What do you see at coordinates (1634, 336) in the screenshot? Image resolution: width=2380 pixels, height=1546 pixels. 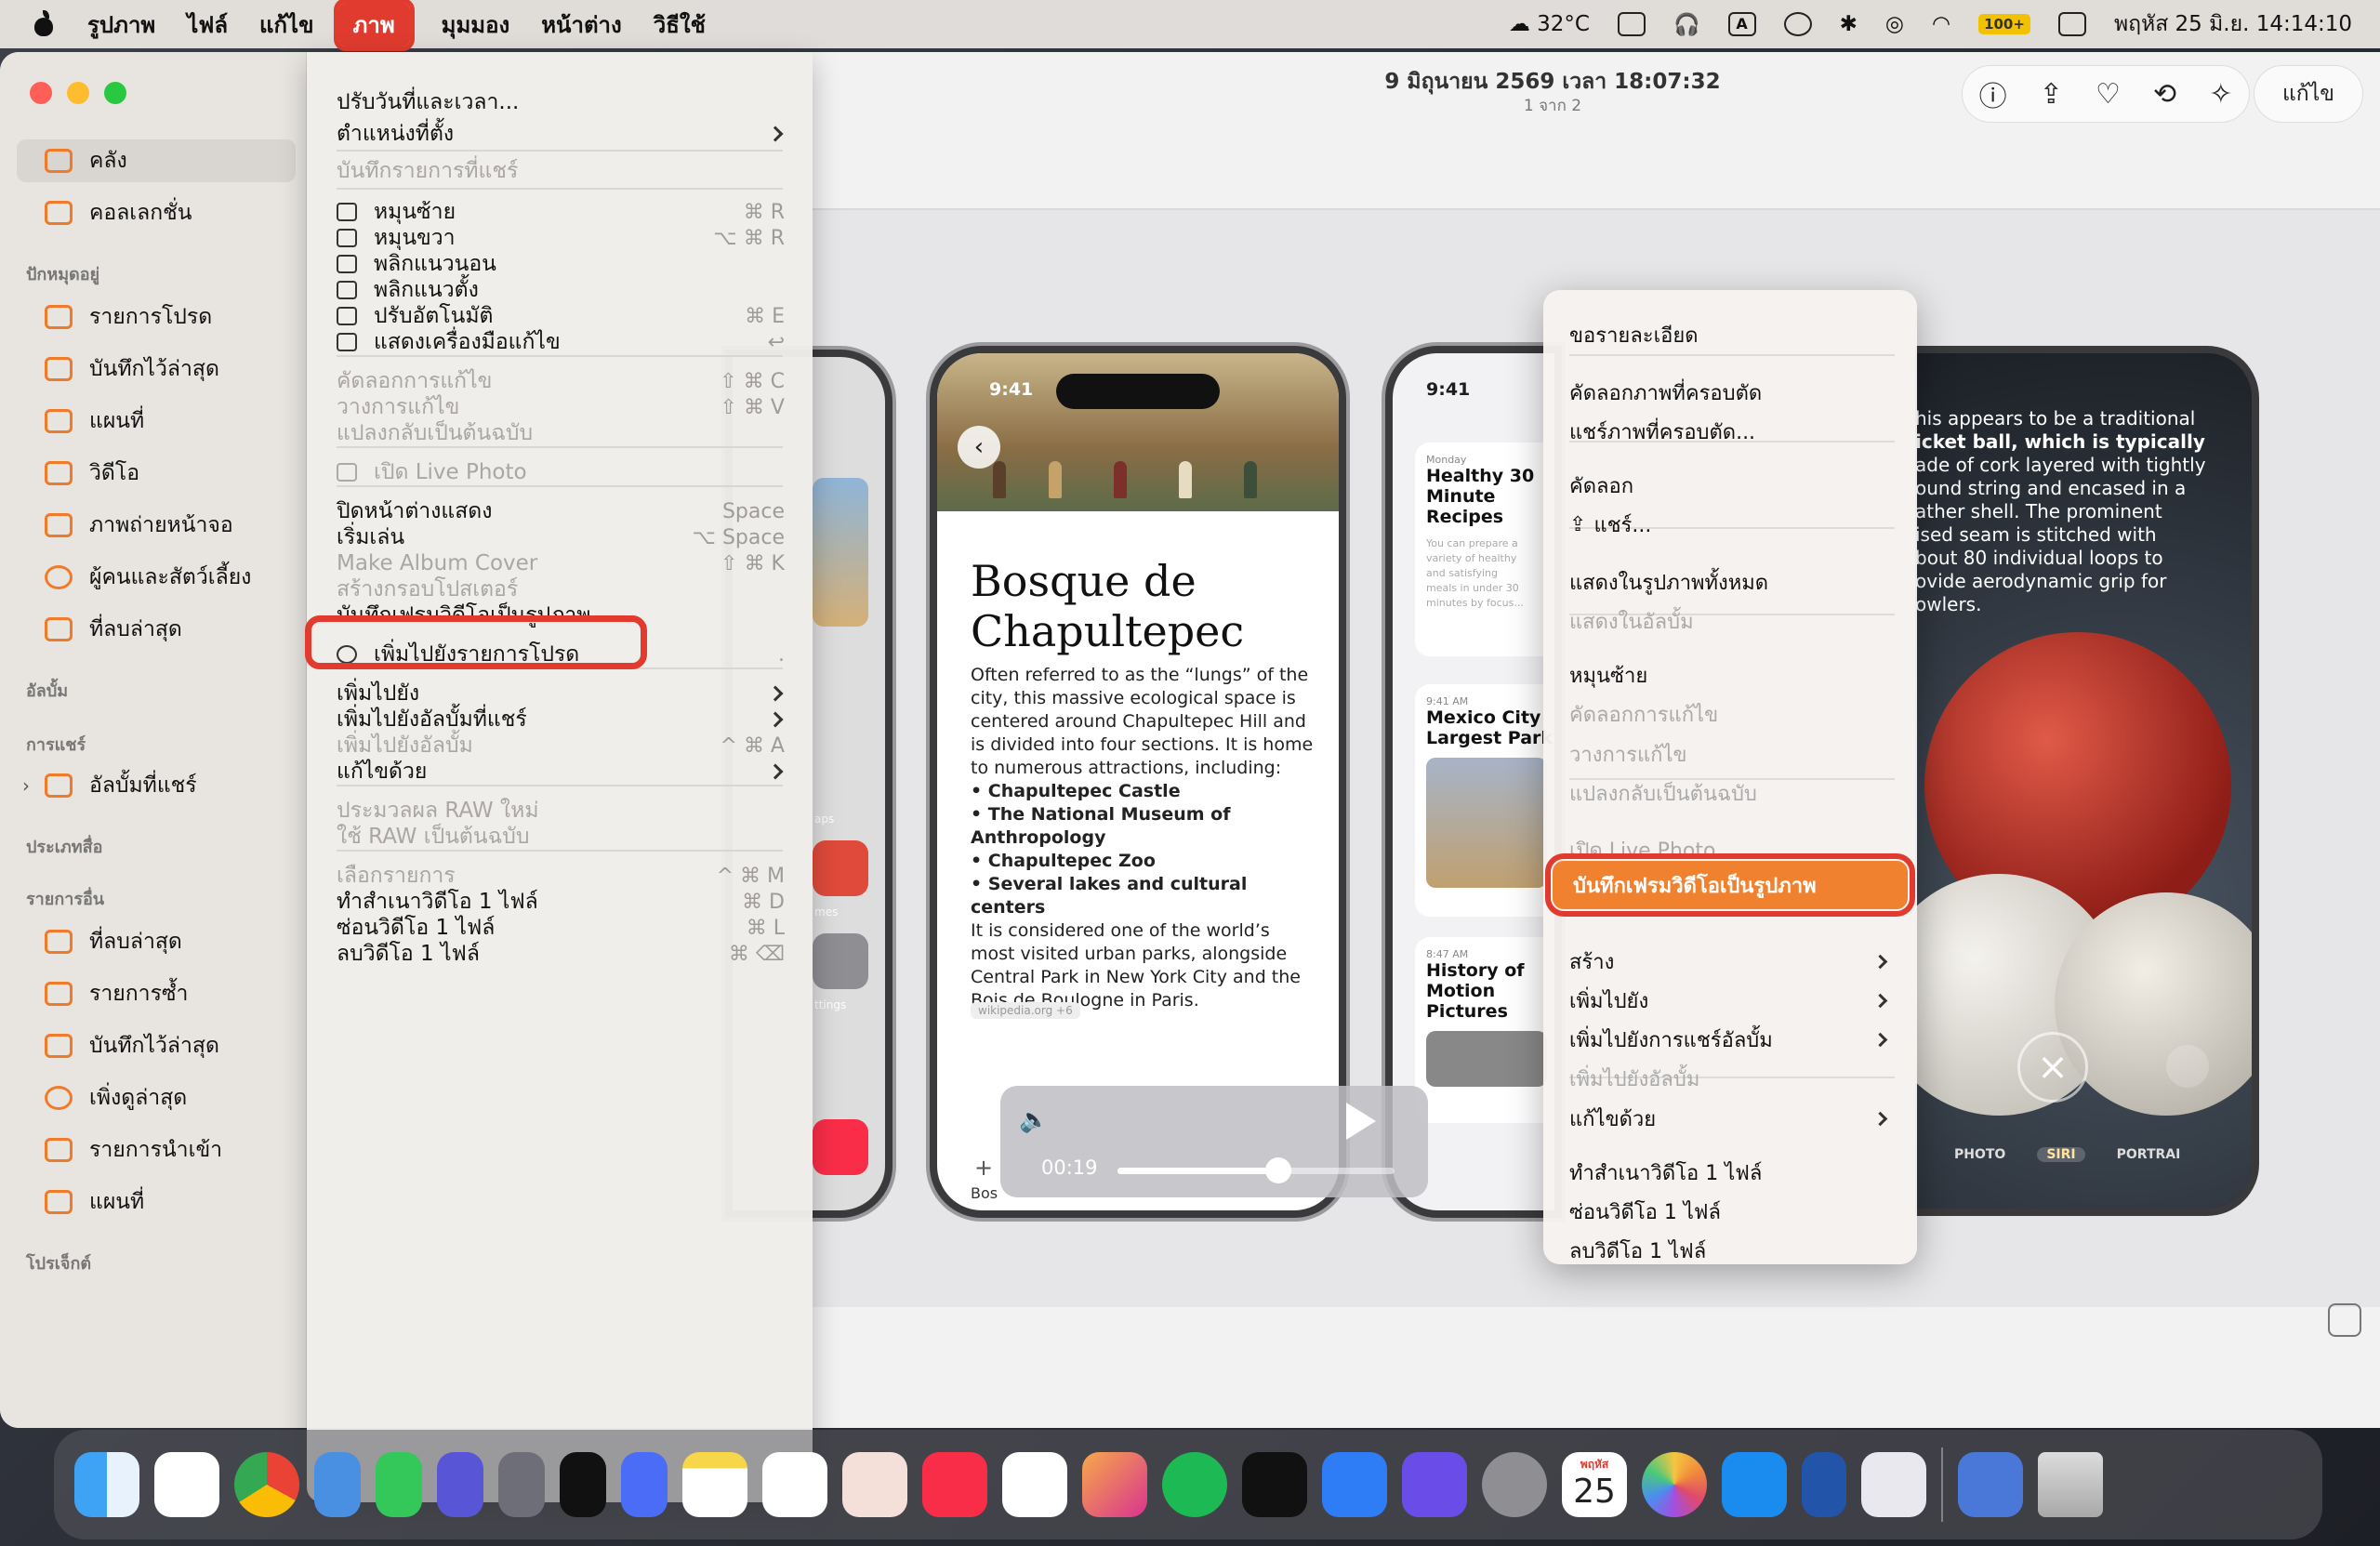 I see `menu-item-label: ขอรายละเอียด` at bounding box center [1634, 336].